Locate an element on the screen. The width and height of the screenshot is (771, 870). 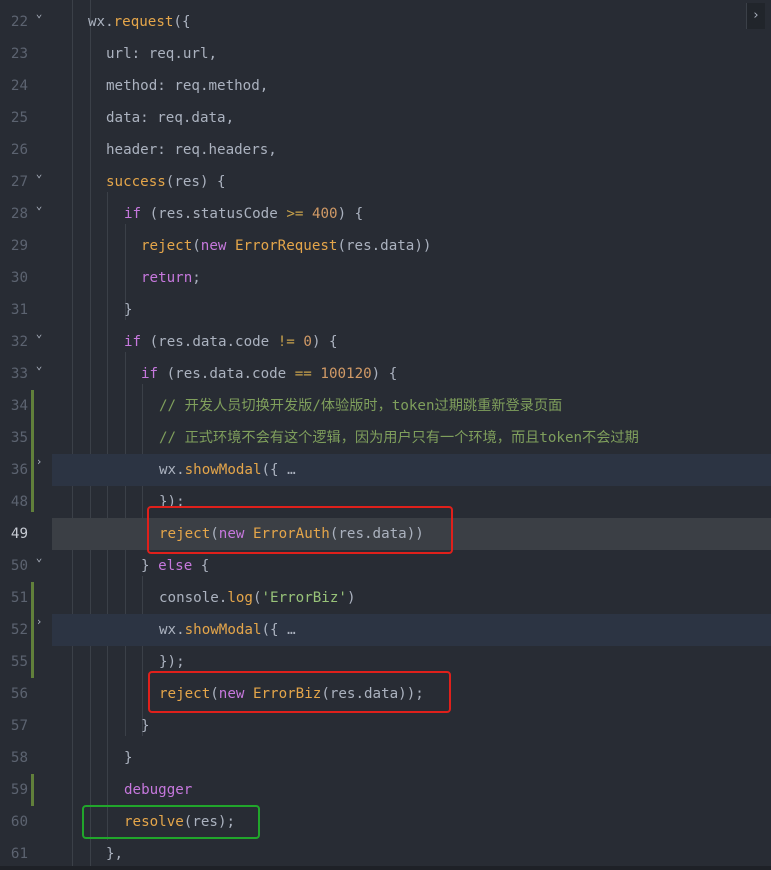
code-line: reject(new ErrorRequest(res.data)) is located at coordinates (411, 246).